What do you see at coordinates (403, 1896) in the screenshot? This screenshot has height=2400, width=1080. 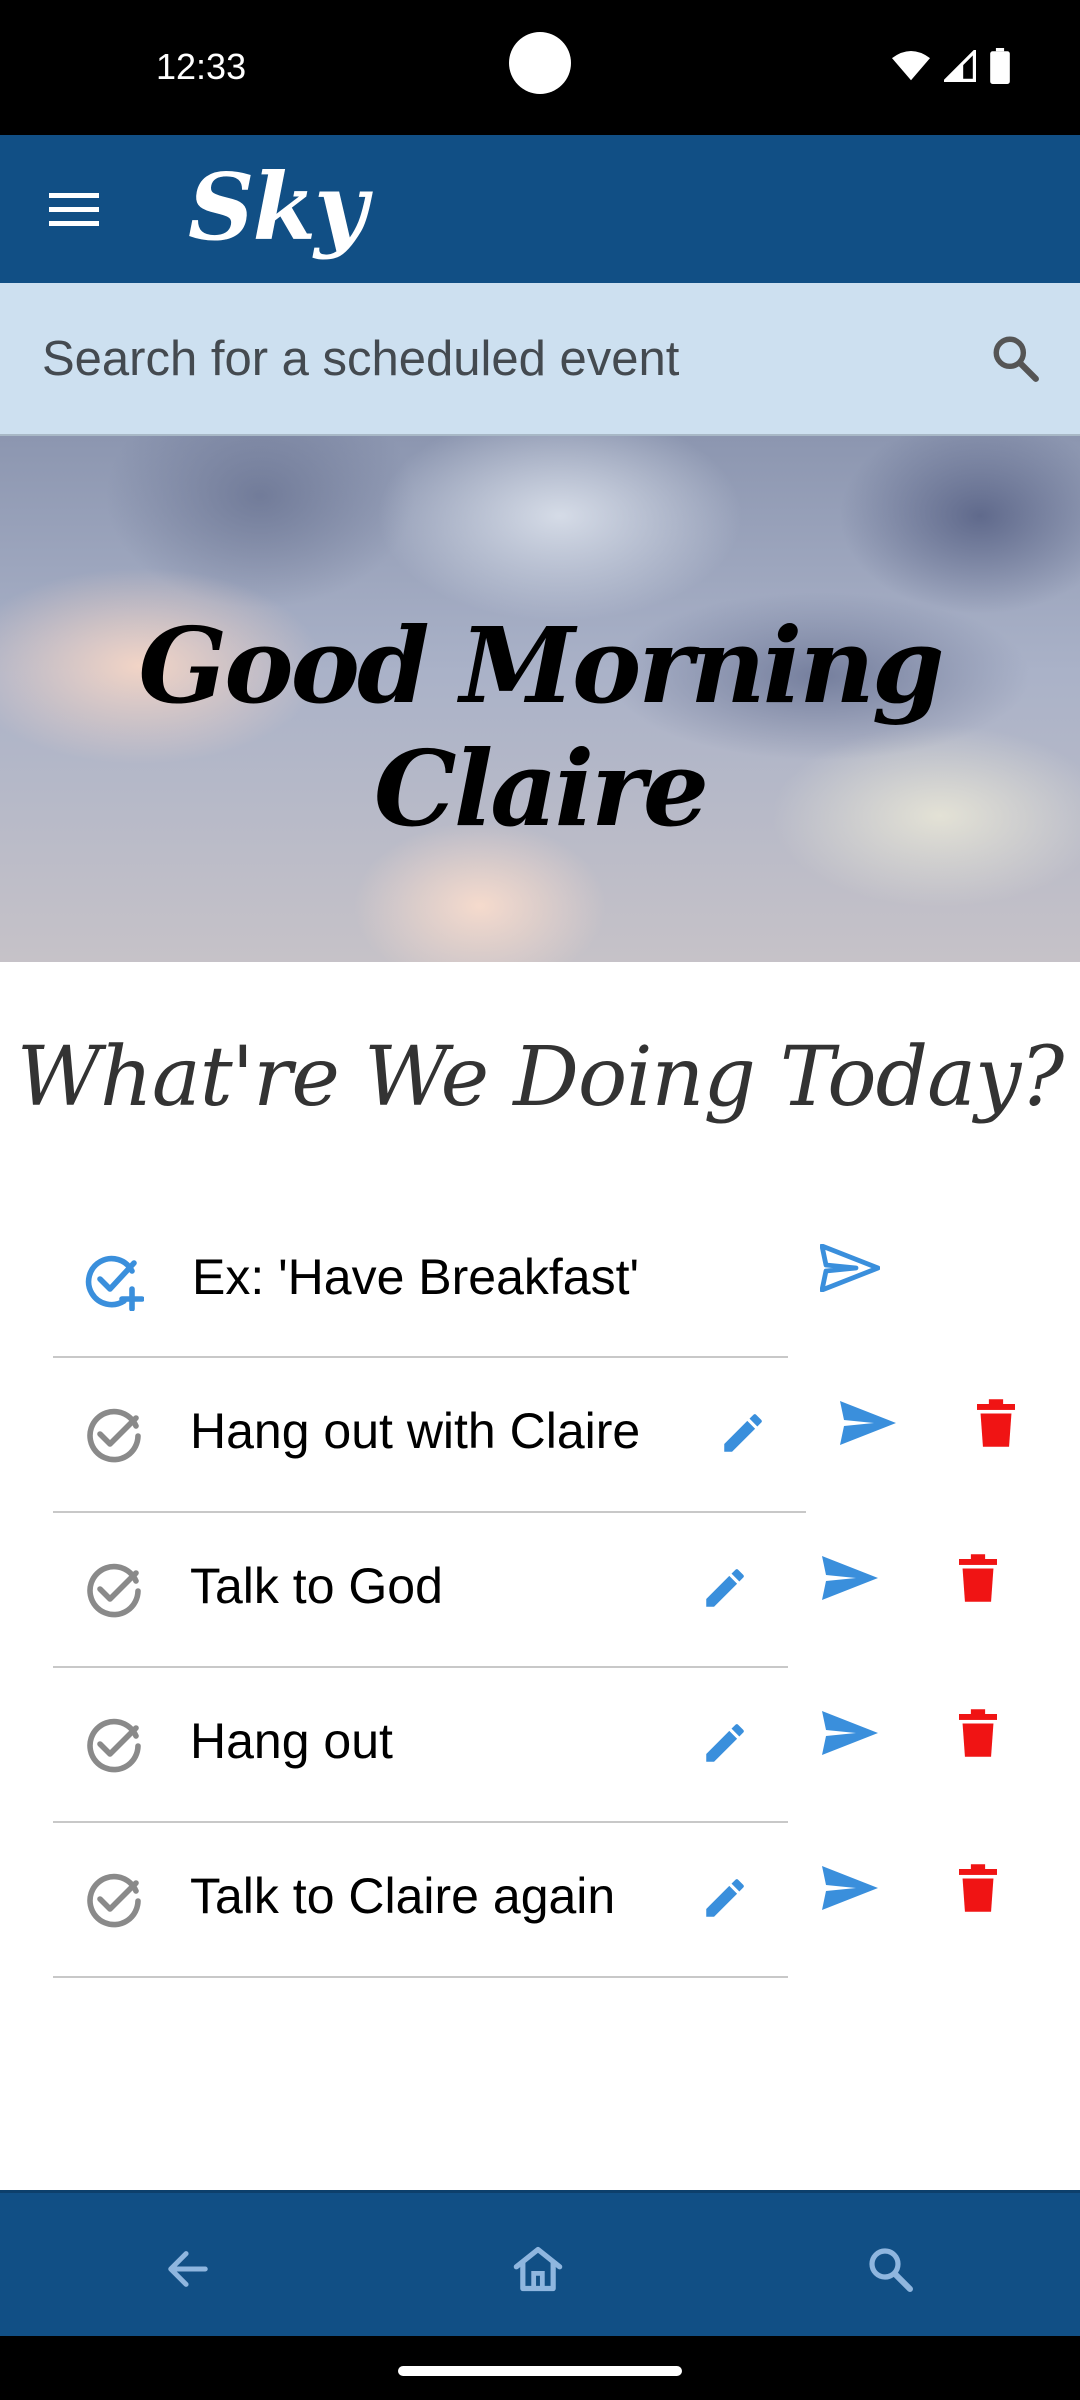 I see `task-label: Talk to Claire again` at bounding box center [403, 1896].